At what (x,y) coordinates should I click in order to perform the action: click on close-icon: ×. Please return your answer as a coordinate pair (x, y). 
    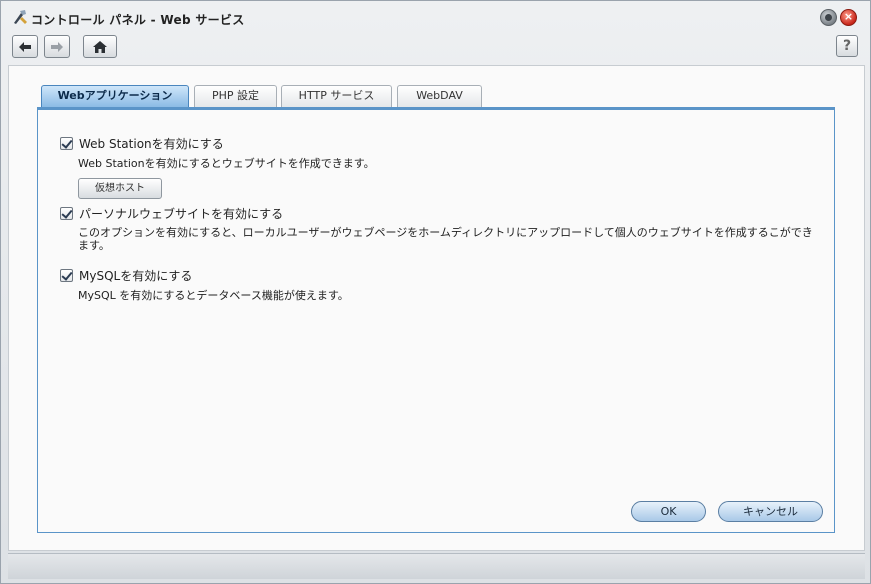
    Looking at the image, I should click on (848, 16).